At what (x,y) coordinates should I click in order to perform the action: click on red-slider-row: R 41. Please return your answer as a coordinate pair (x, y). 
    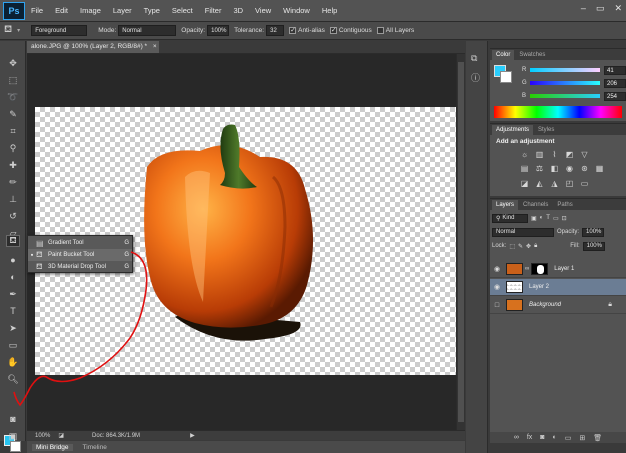
    Looking at the image, I should click on (574, 70).